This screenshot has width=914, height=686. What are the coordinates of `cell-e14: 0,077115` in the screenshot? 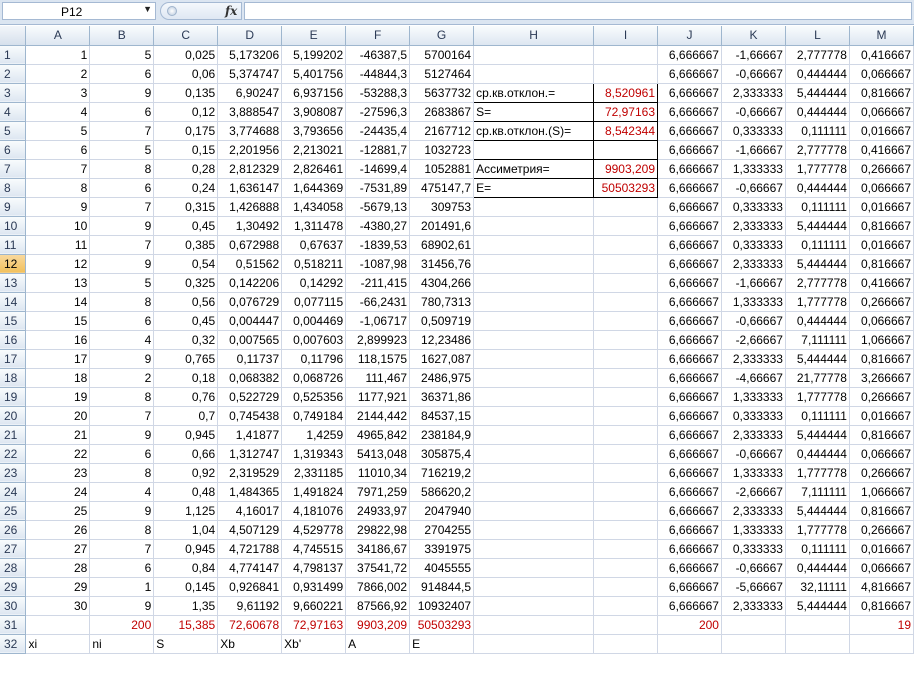 It's located at (314, 302).